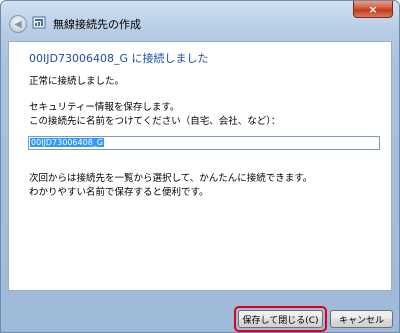 The width and height of the screenshot is (400, 333). I want to click on tip-text: わかりやすい名前で保存すると便利です。, so click(119, 192).